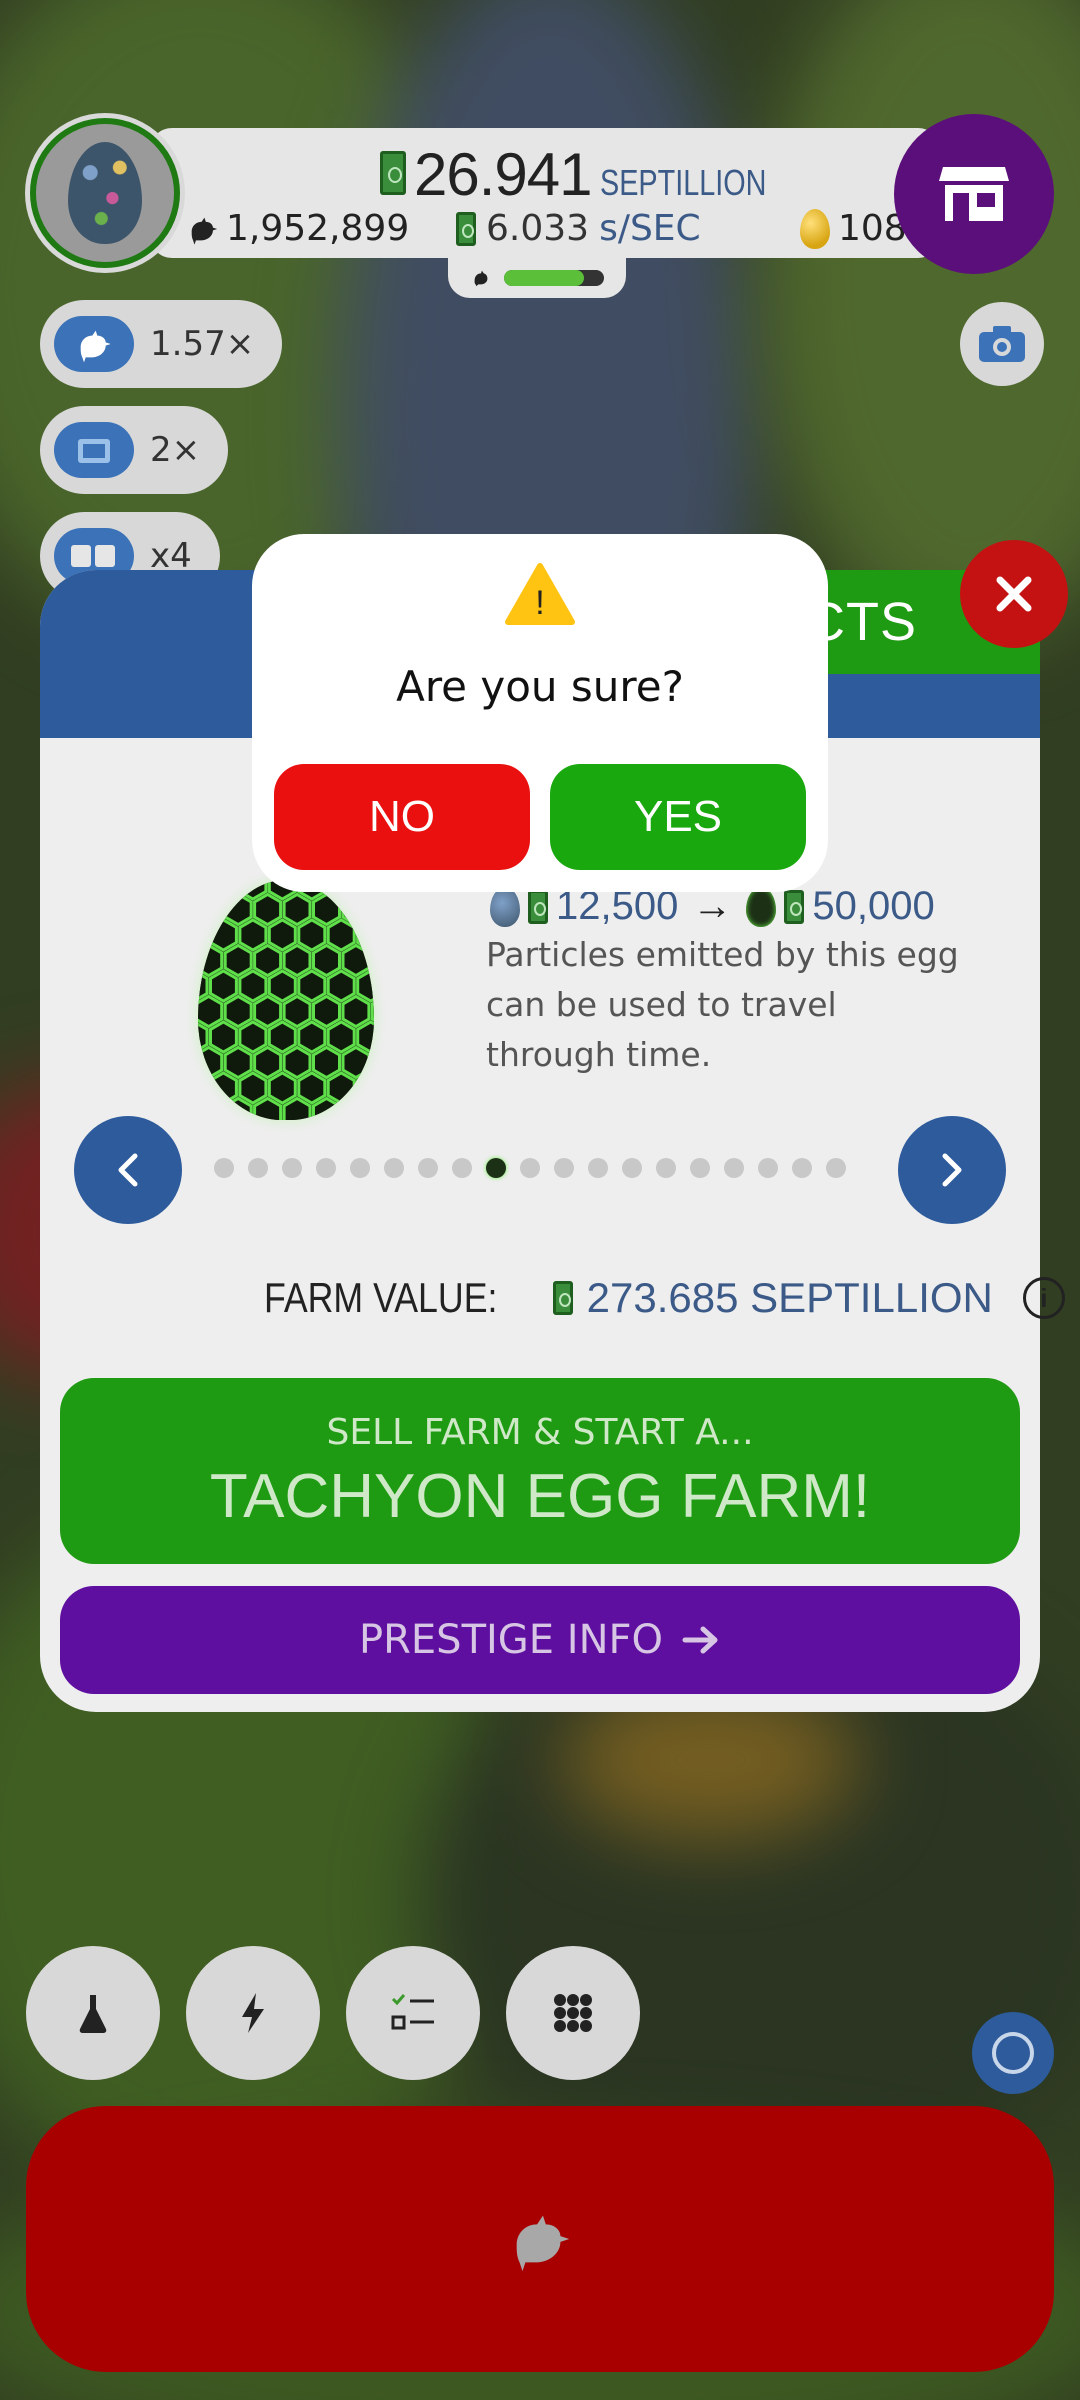 The height and width of the screenshot is (2400, 1080). What do you see at coordinates (873, 906) in the screenshot?
I see `trade-to-value: 50,000` at bounding box center [873, 906].